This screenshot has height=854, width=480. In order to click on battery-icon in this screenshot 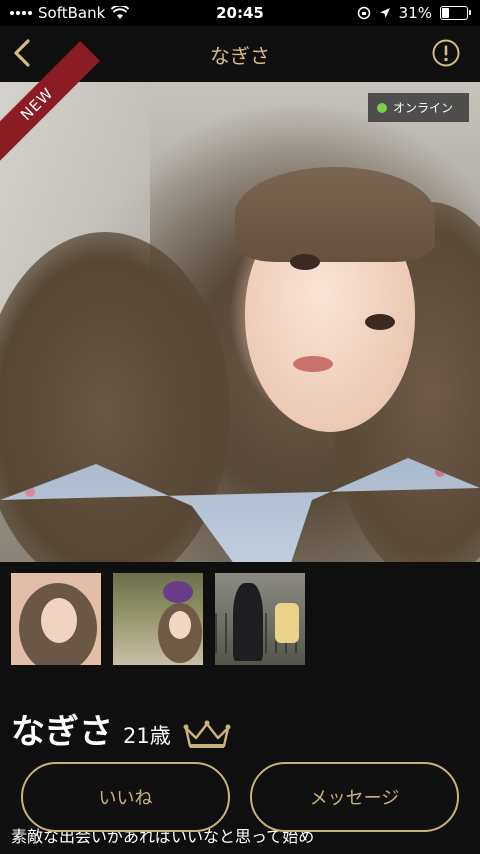, I will do `click(455, 13)`.